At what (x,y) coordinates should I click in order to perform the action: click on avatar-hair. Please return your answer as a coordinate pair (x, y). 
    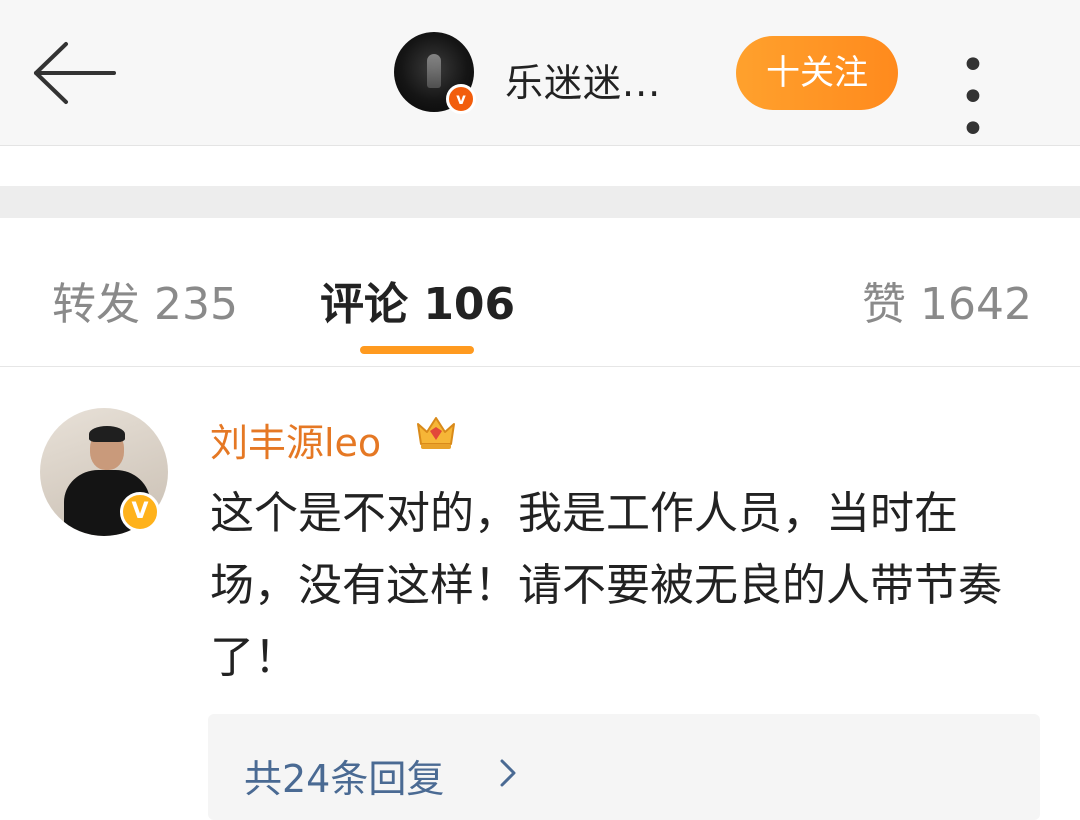
    Looking at the image, I should click on (107, 434).